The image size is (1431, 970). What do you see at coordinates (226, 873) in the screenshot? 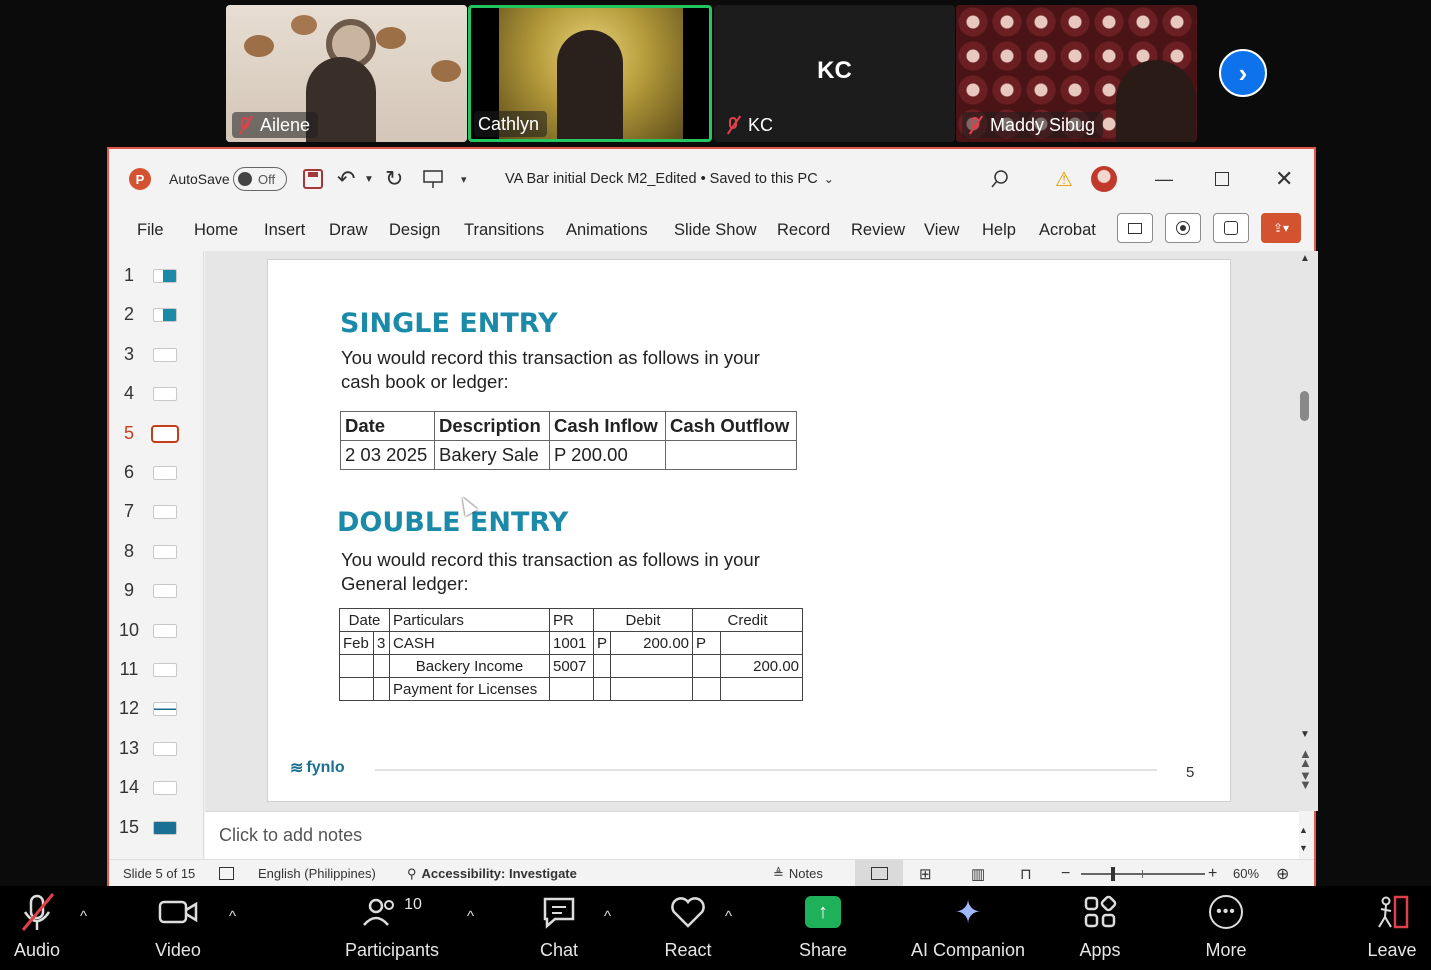
I see `spell-check-icon` at bounding box center [226, 873].